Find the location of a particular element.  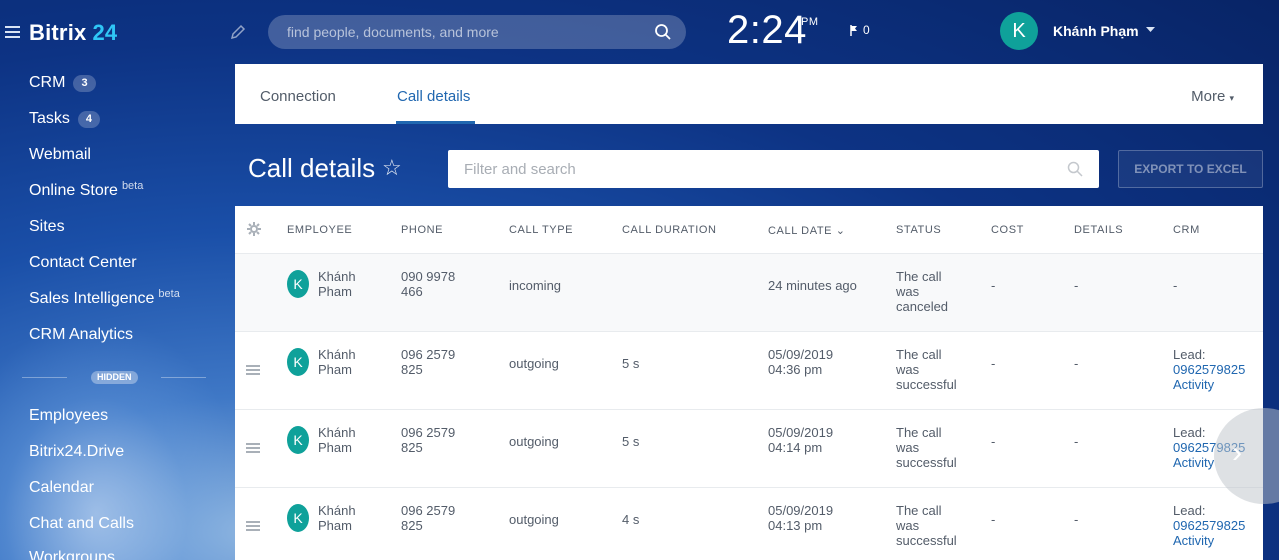

sidebar-item-workgroups: Workgroups is located at coordinates (72, 554).